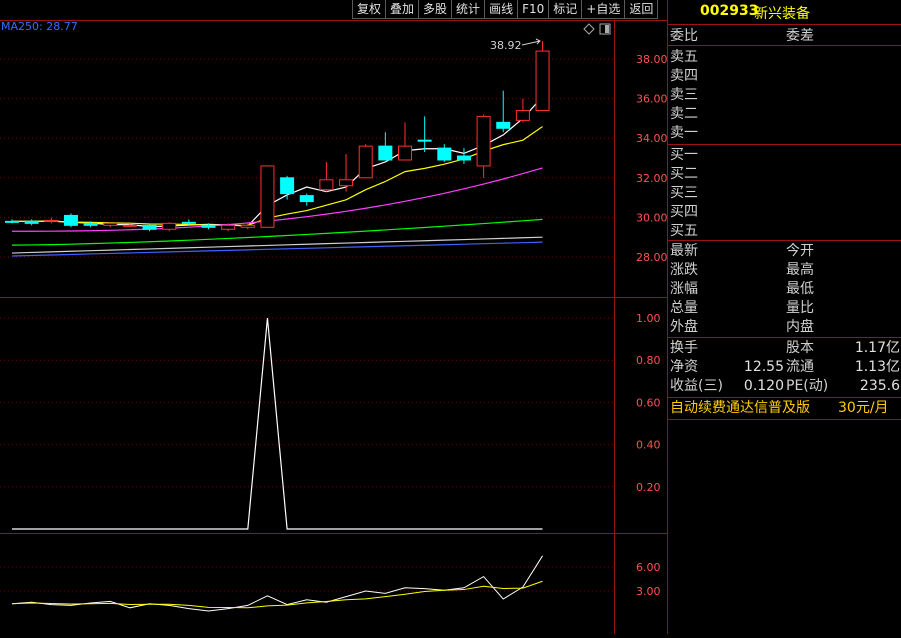 The height and width of the screenshot is (638, 901). Describe the element at coordinates (648, 360) in the screenshot. I see `volume-tick: 0.80` at that location.